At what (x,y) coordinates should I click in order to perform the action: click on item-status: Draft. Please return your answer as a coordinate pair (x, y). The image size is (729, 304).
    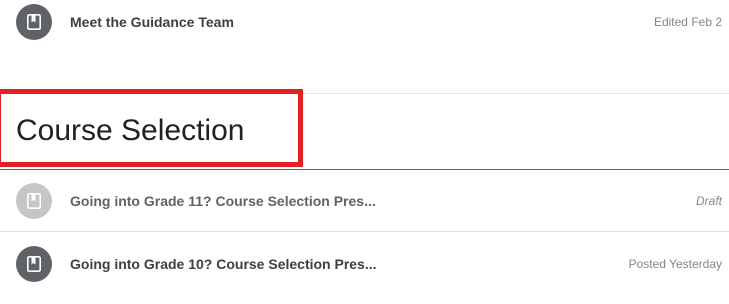
    Looking at the image, I should click on (708, 201).